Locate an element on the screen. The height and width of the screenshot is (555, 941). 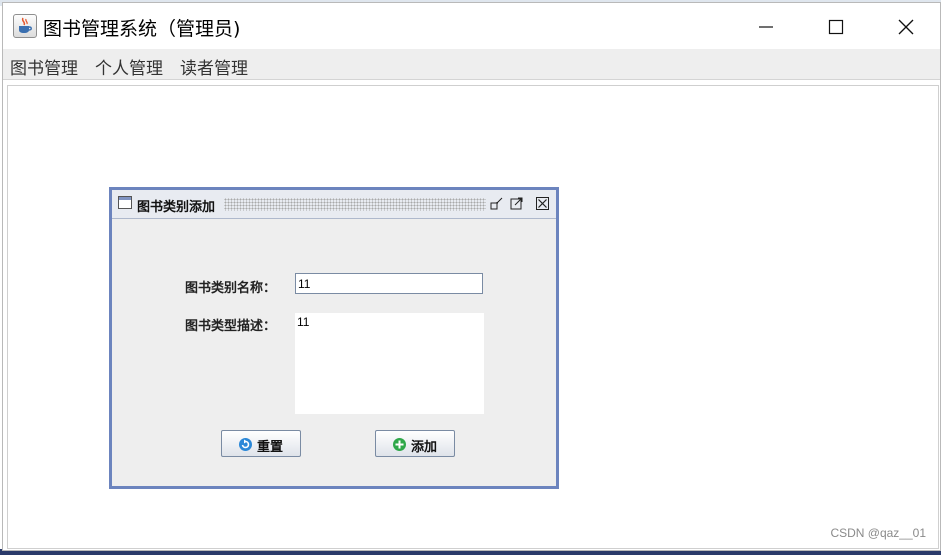
iconify-icon is located at coordinates (496, 203).